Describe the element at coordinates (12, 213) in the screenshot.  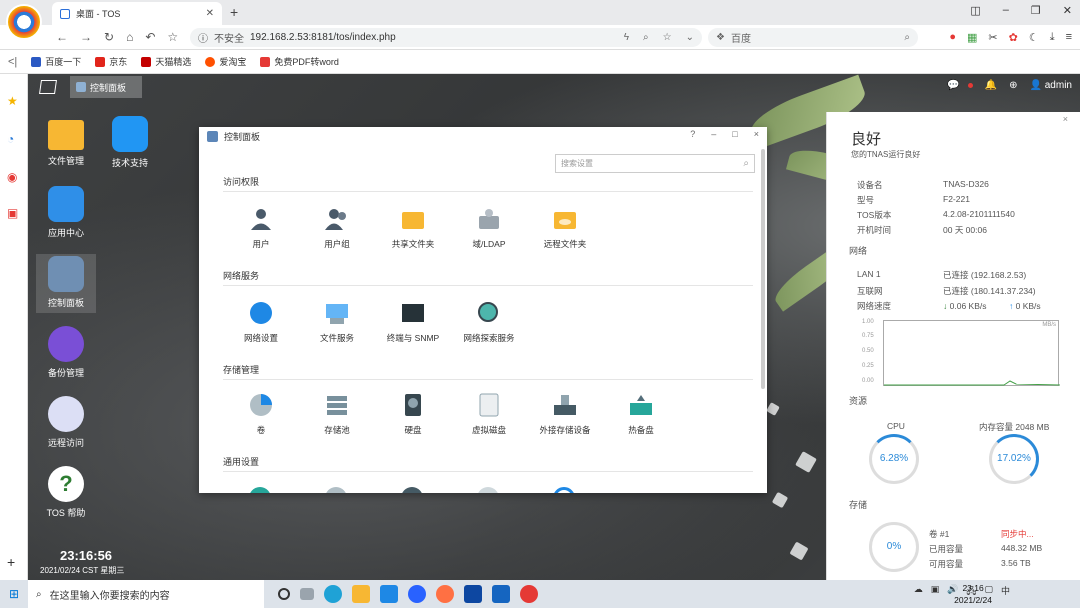
I see `notes-icon: ▣` at that location.